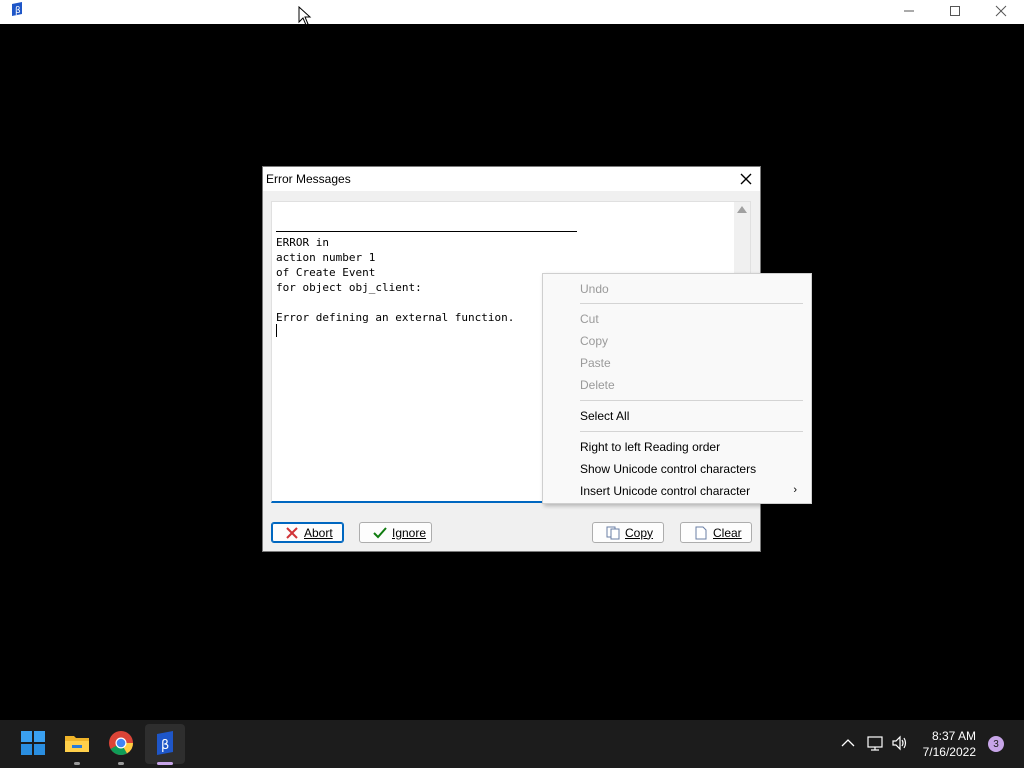 The image size is (1024, 768). What do you see at coordinates (953, 736) in the screenshot?
I see `clock-time: 8:37 AM` at bounding box center [953, 736].